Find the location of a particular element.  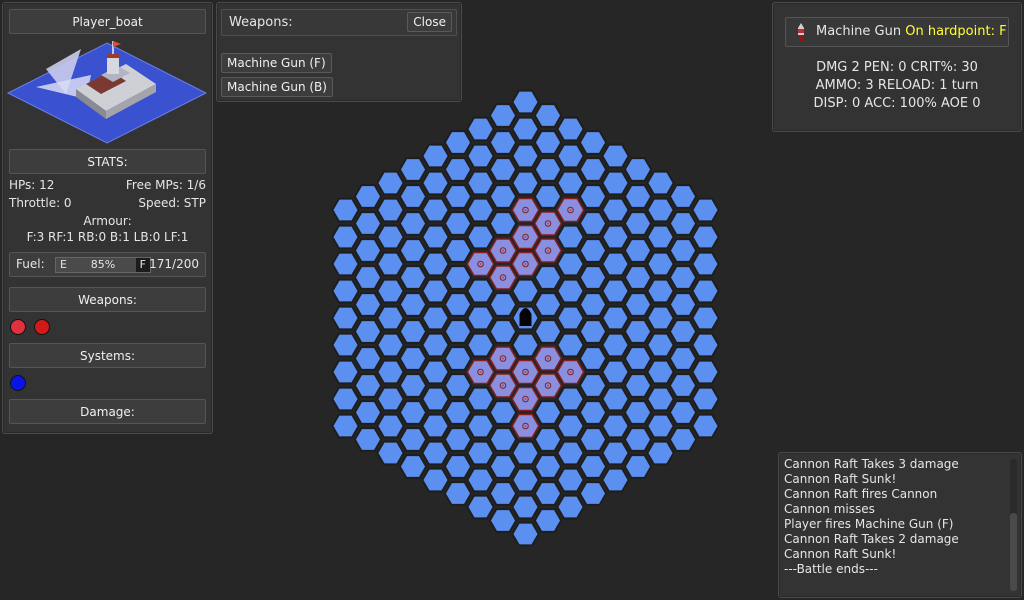

weapon-slot-dot is located at coordinates (18, 327).